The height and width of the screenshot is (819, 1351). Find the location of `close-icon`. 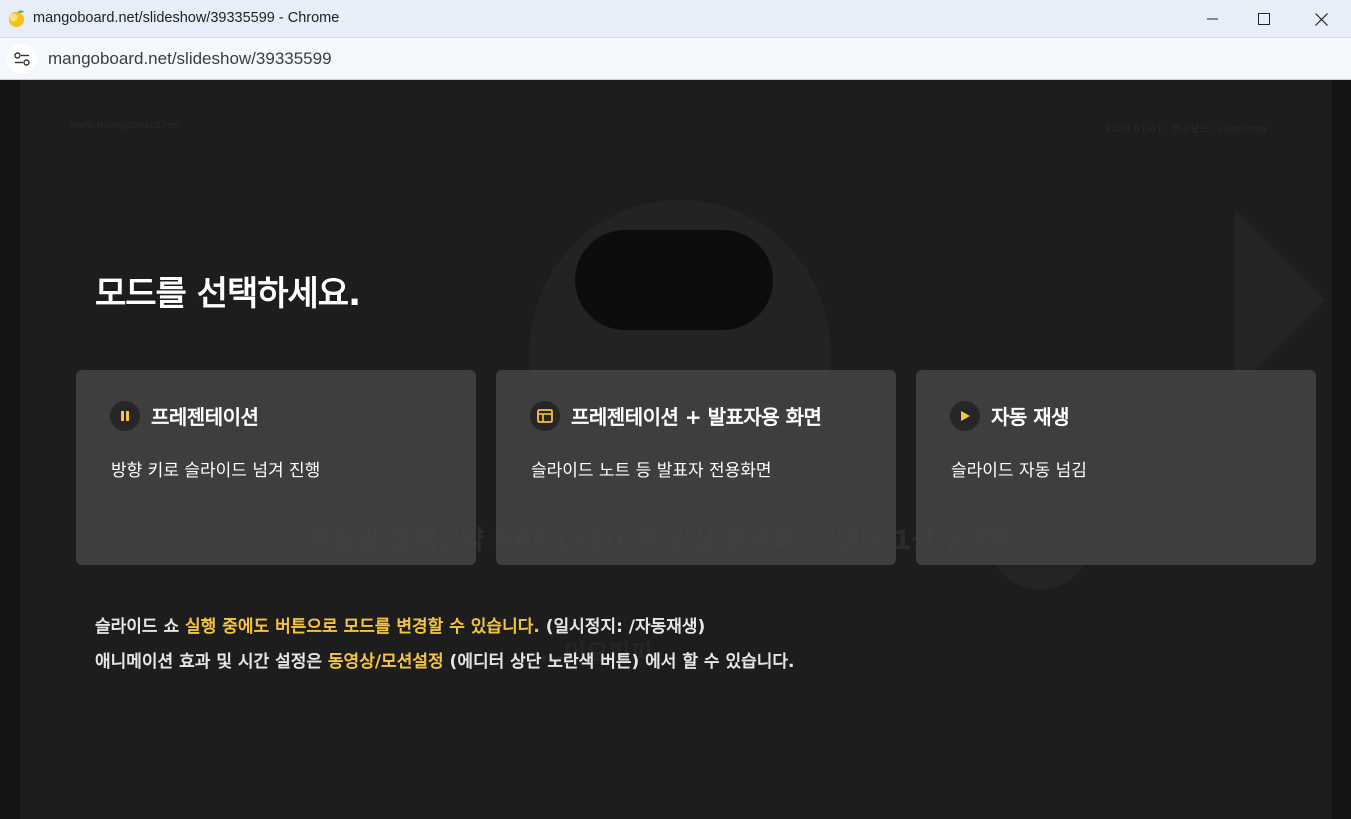

close-icon is located at coordinates (1321, 19).